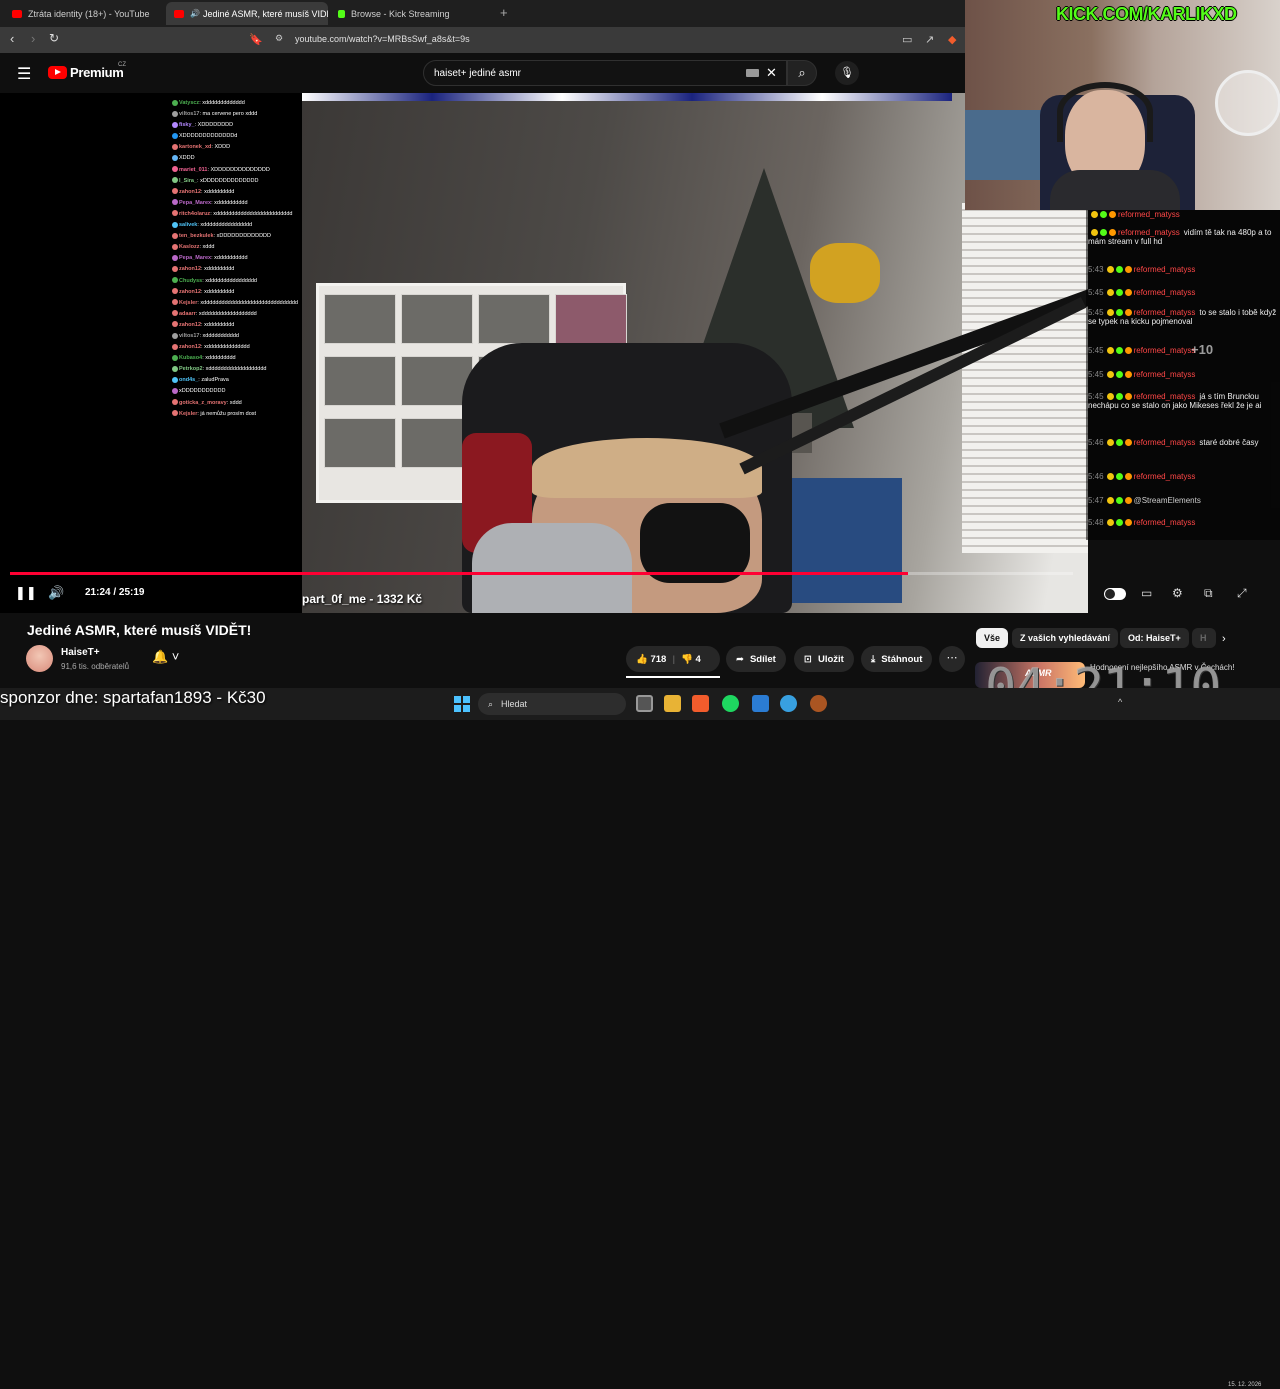 This screenshot has width=1280, height=1389. What do you see at coordinates (236, 358) in the screenshot?
I see `chat-message: Kubaso4: xddddddddd` at bounding box center [236, 358].